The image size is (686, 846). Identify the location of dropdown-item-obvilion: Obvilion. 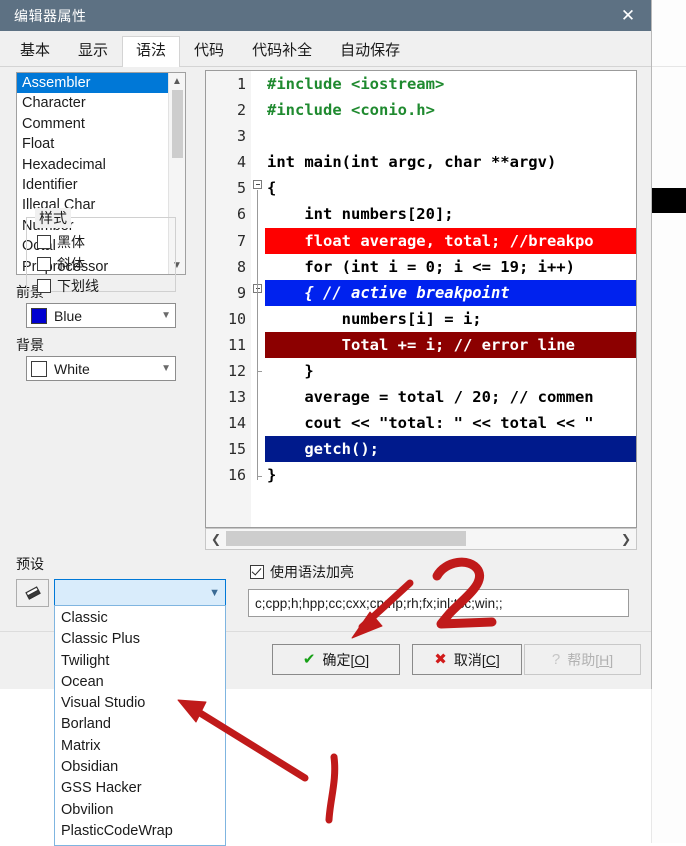
(140, 810).